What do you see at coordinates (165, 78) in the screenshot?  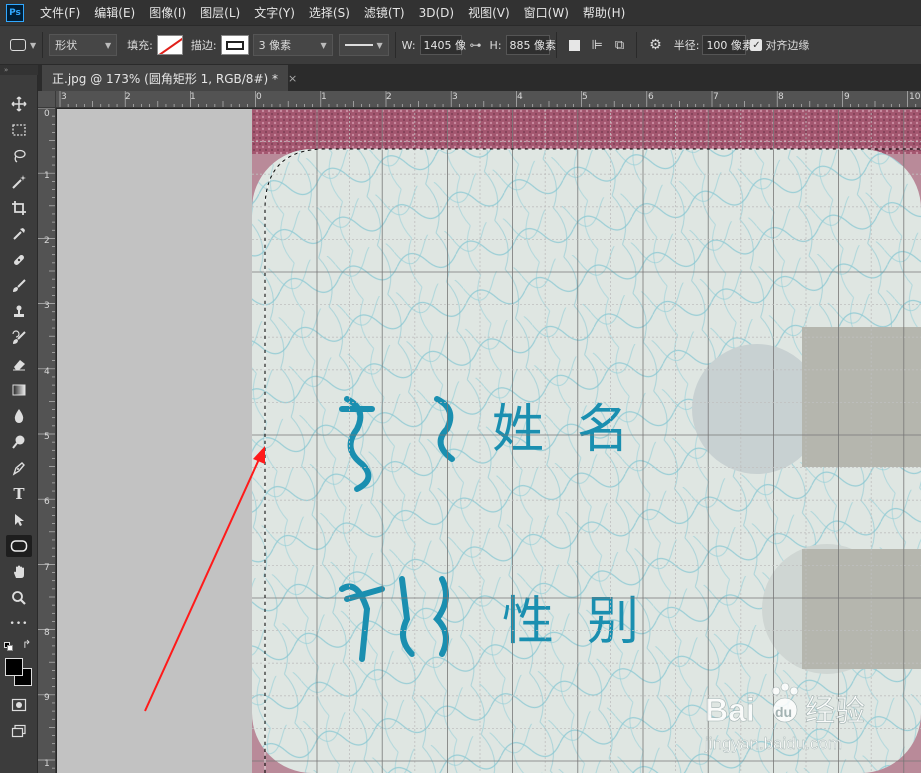 I see `document-tab-title: 正.jpg @ 173% (圆角矩形 1, RGB/8#) *` at bounding box center [165, 78].